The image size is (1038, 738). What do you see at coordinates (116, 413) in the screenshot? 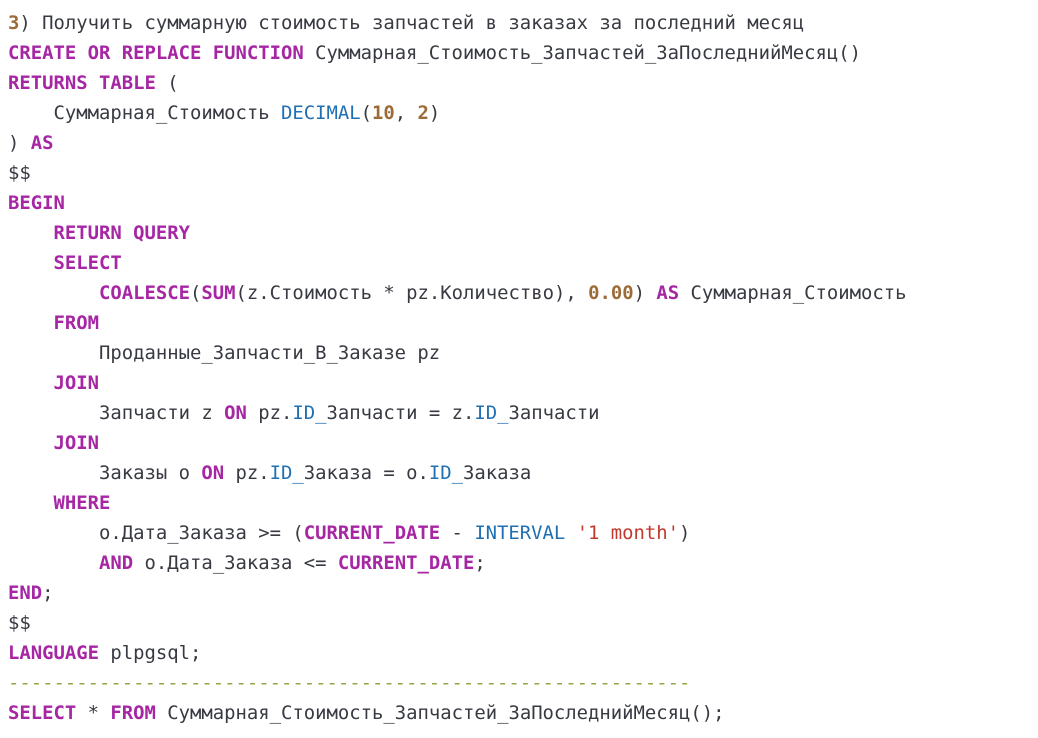
I see `code-token: Запчасти z` at bounding box center [116, 413].